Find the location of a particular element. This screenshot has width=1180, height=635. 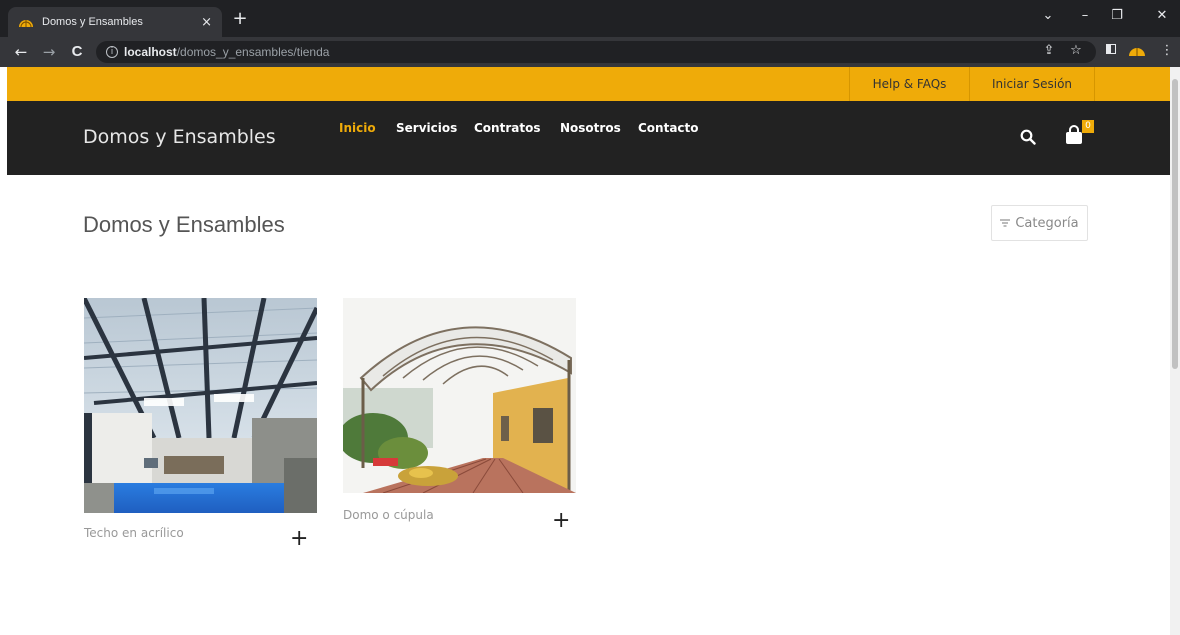

nav-servicios: Servicios is located at coordinates (426, 128).